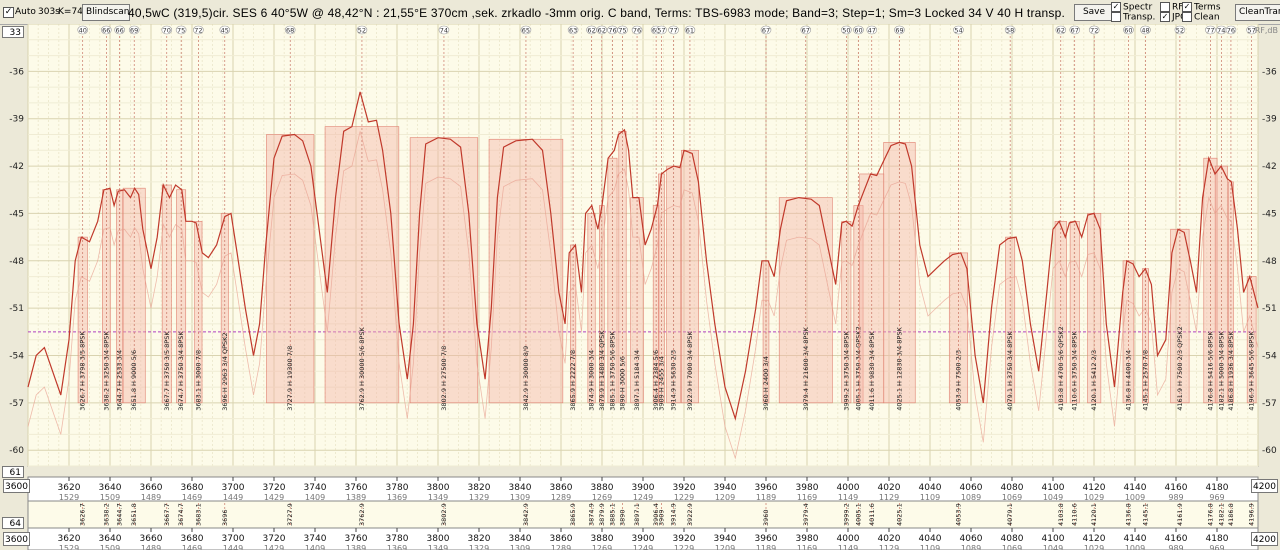 Image resolution: width=1280 pixels, height=550 pixels. I want to click on top-level-spinner: 33, so click(13, 32).